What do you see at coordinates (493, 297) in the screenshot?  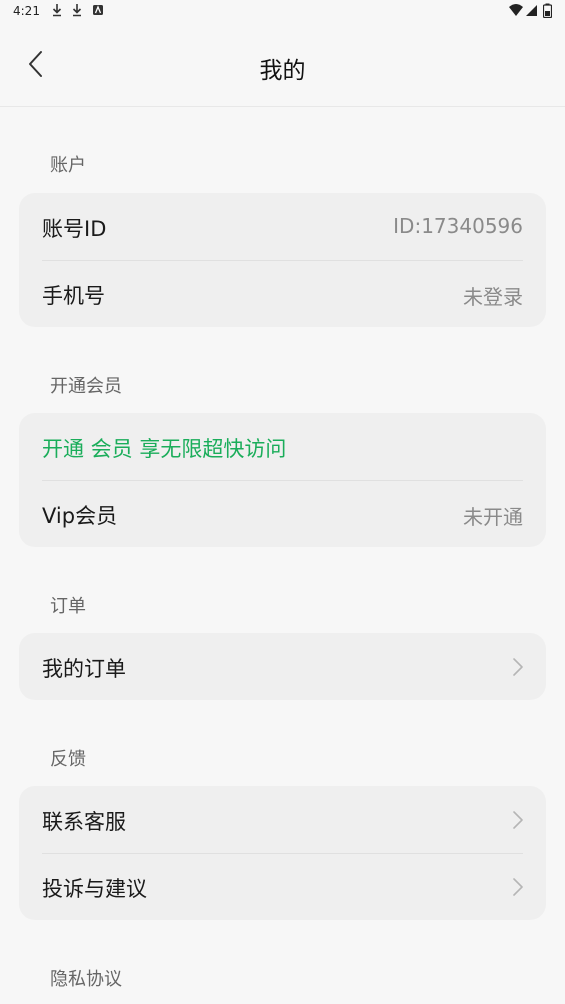 I see `phone-value: 未登录` at bounding box center [493, 297].